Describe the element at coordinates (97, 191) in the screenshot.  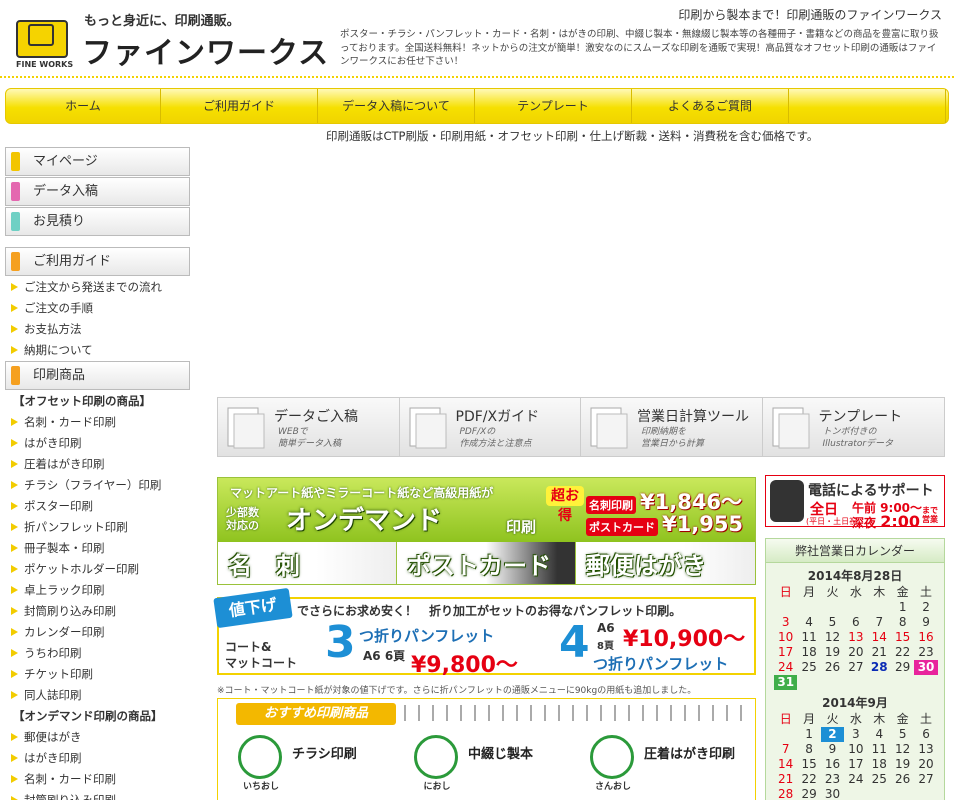
I see `sidebar-button-2: データ入稿` at that location.